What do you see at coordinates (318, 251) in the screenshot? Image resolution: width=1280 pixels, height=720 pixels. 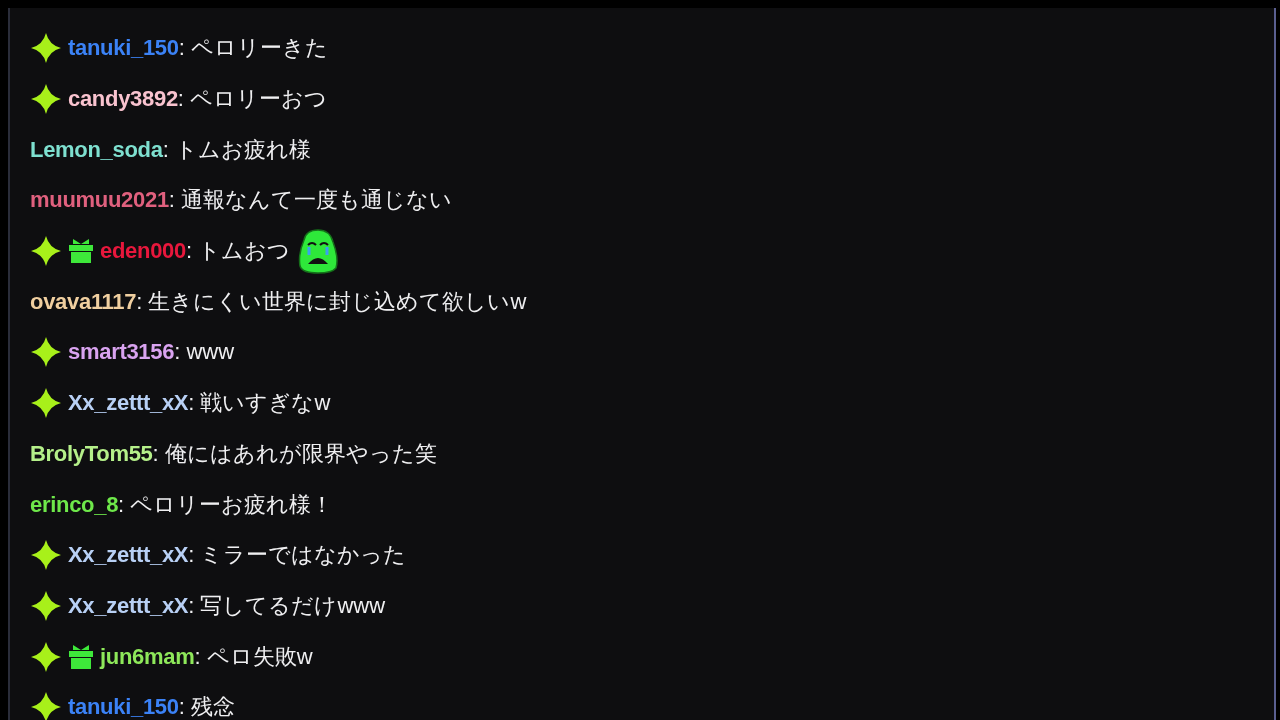 I see `crying-emote-icon` at bounding box center [318, 251].